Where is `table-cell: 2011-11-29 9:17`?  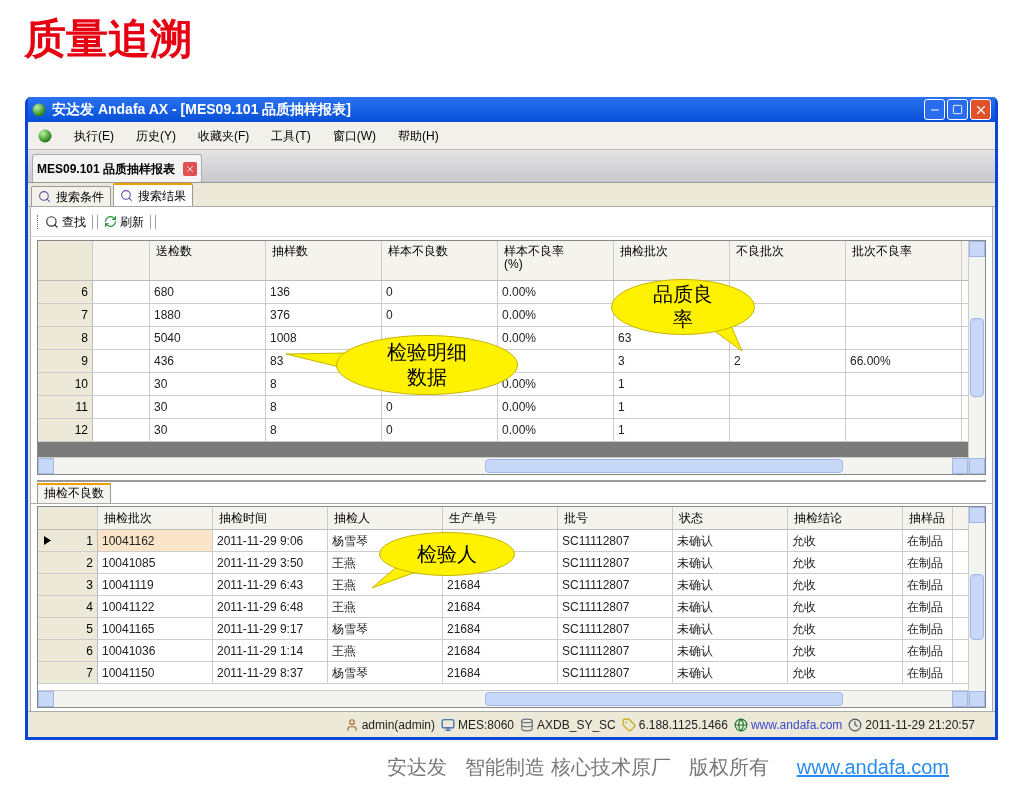 table-cell: 2011-11-29 9:17 is located at coordinates (270, 628).